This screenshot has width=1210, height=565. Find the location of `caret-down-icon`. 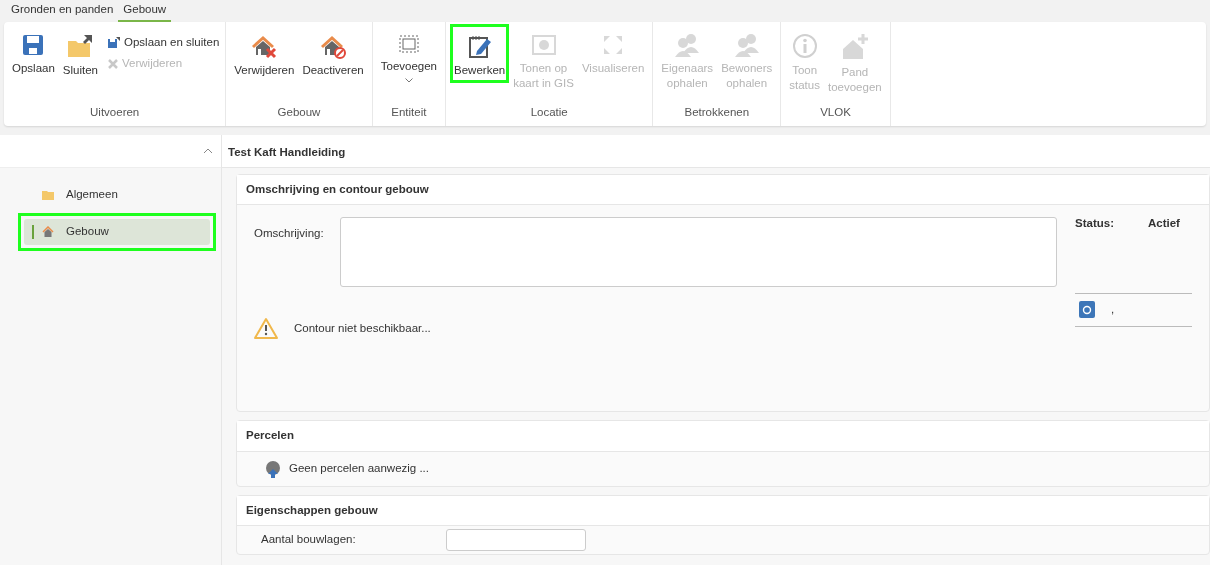

caret-down-icon is located at coordinates (408, 80).